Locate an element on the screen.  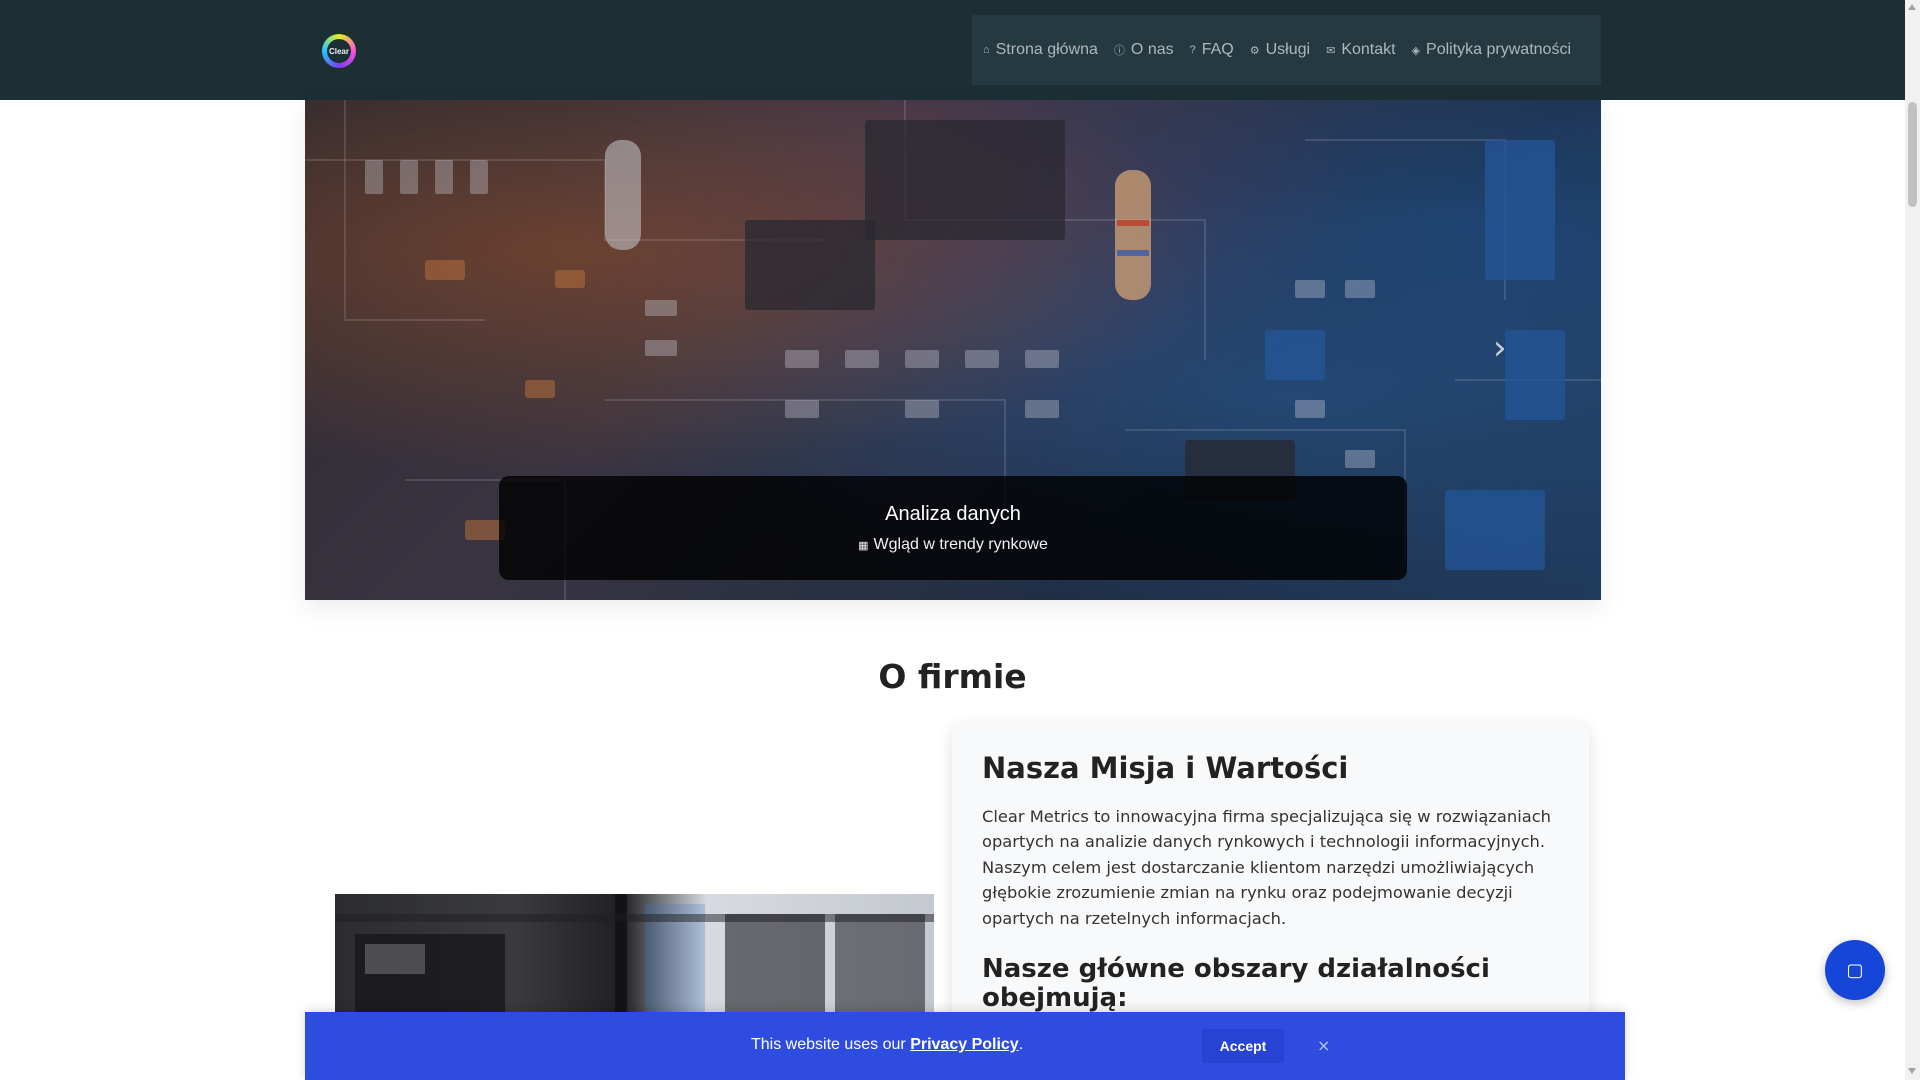
scroll-up-arrow-icon is located at coordinates (1912, 7).